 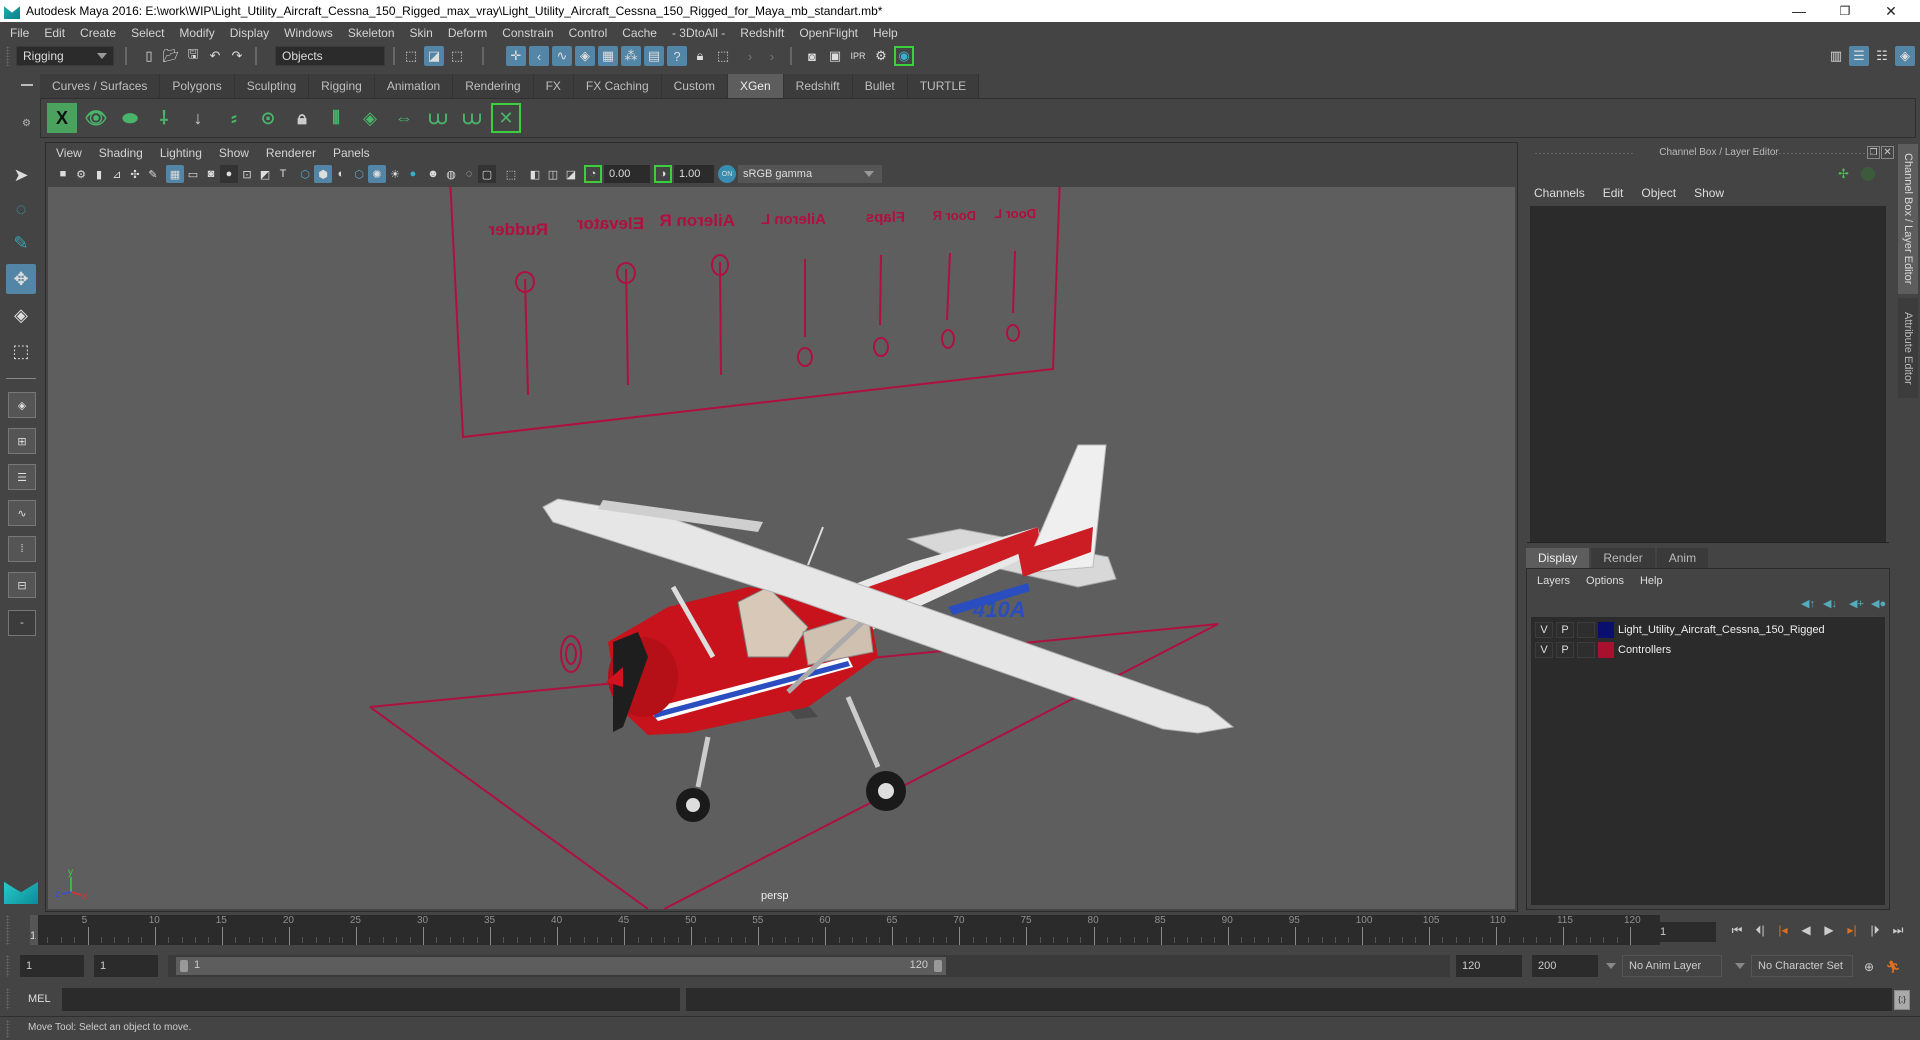 What do you see at coordinates (308, 33) in the screenshot?
I see `menu-windows: Windows` at bounding box center [308, 33].